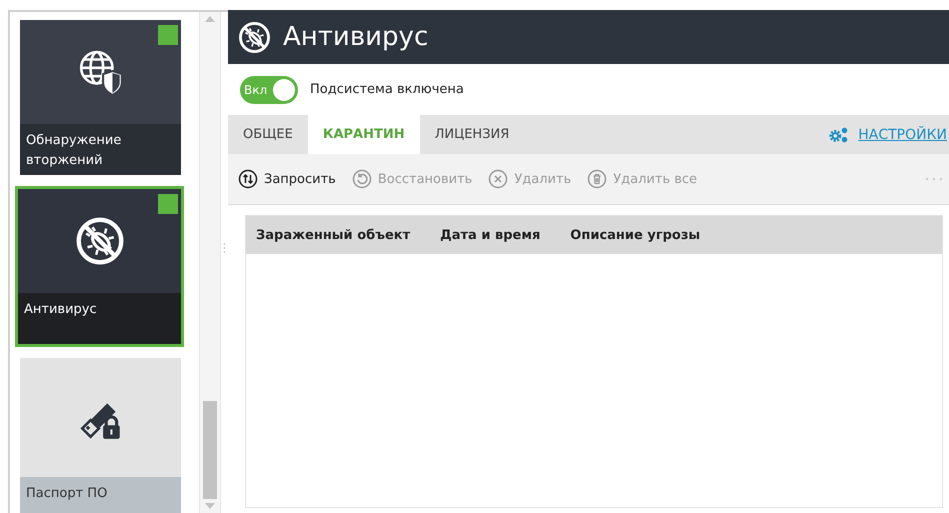 The image size is (949, 513). Describe the element at coordinates (387, 89) in the screenshot. I see `status-text: Подсистема включена` at that location.